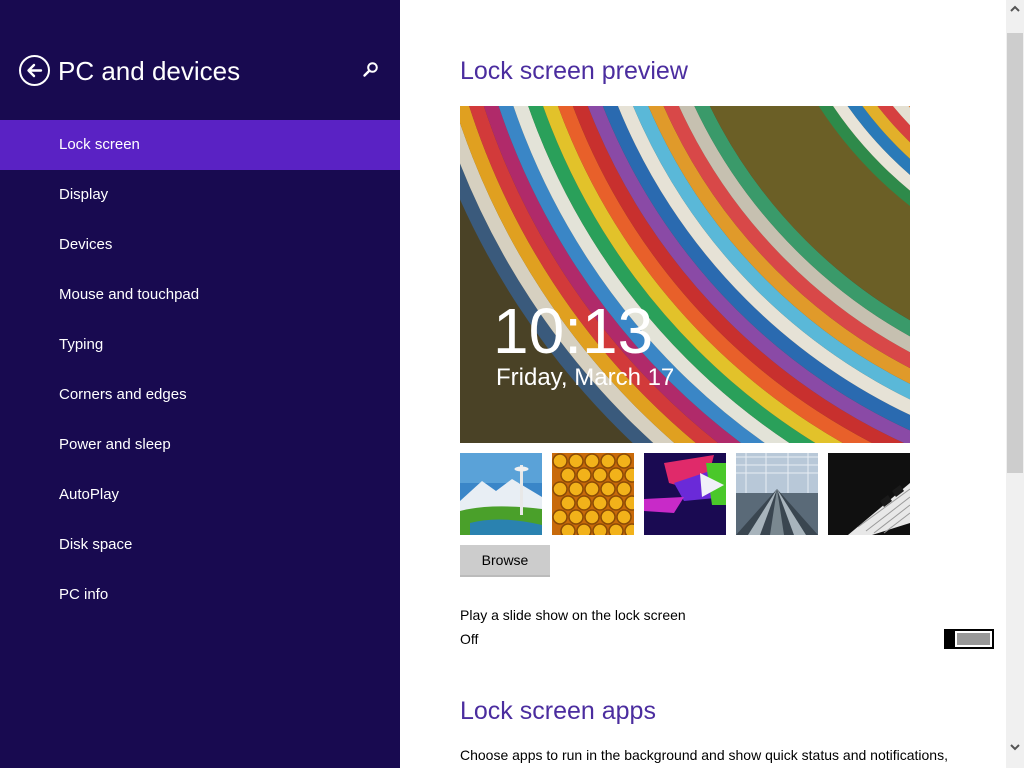 This screenshot has width=1024, height=768. What do you see at coordinates (505, 561) in the screenshot?
I see `browse-button: Browse` at bounding box center [505, 561].